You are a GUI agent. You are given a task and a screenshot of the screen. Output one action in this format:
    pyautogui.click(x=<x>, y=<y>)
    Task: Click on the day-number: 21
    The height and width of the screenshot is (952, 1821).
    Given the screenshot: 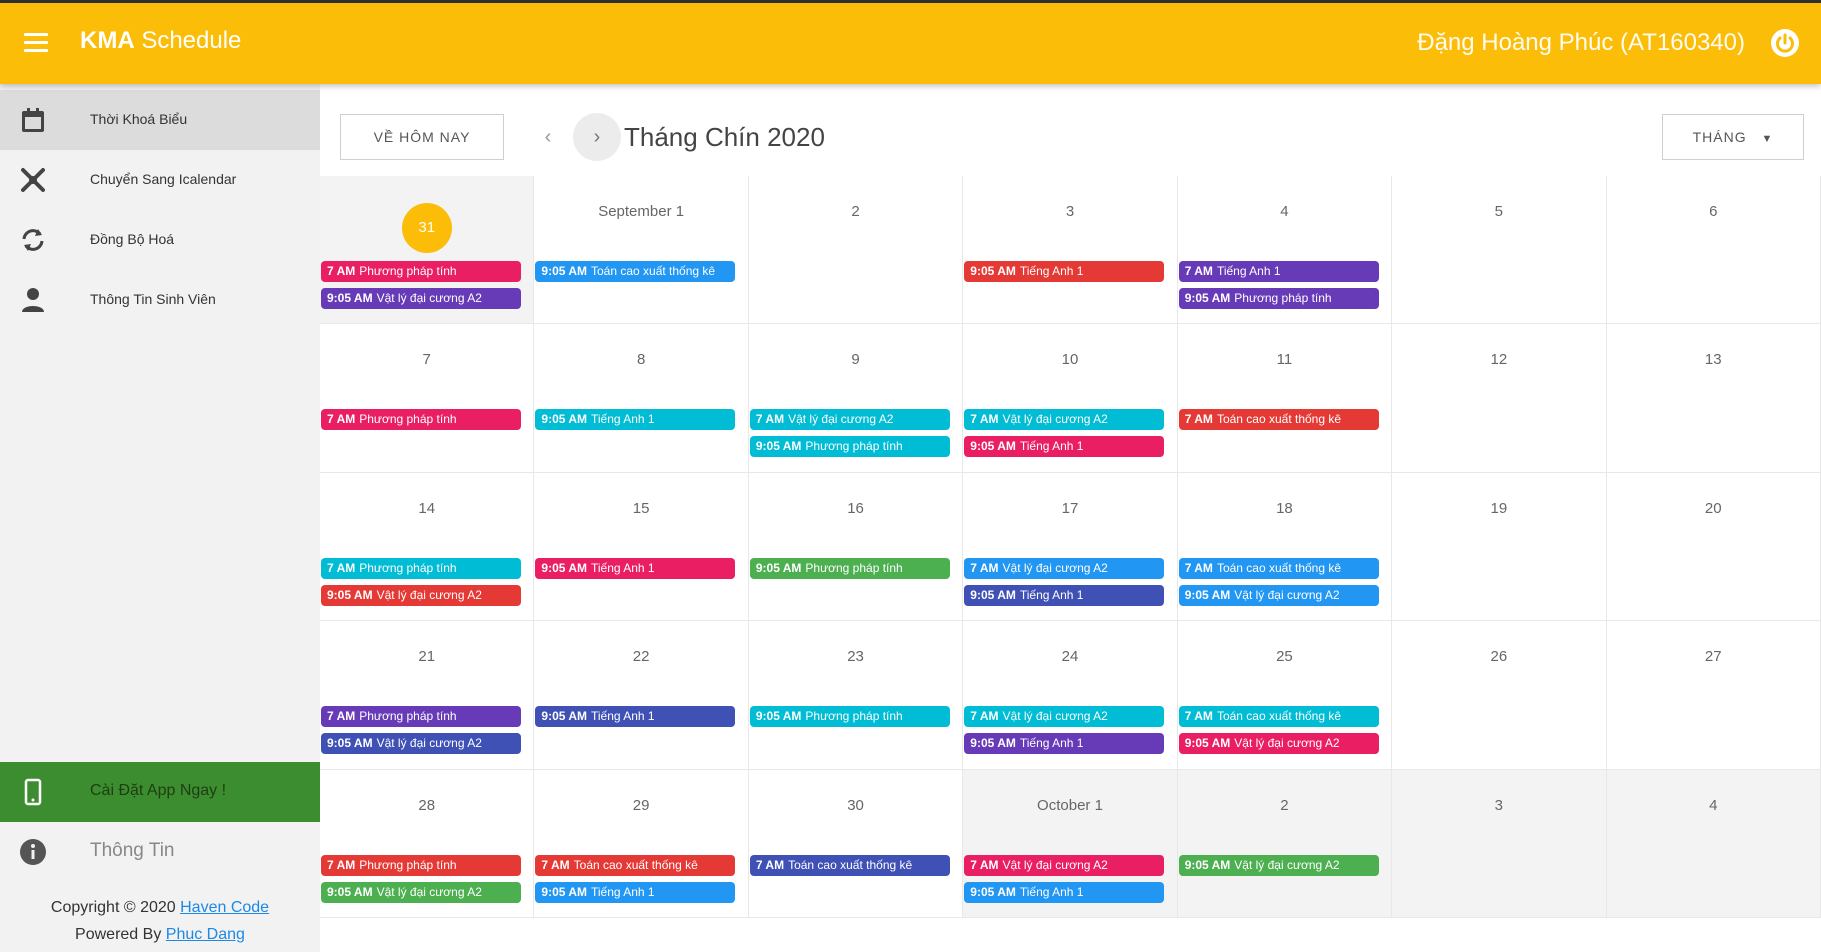 What is the action you would take?
    pyautogui.click(x=426, y=656)
    